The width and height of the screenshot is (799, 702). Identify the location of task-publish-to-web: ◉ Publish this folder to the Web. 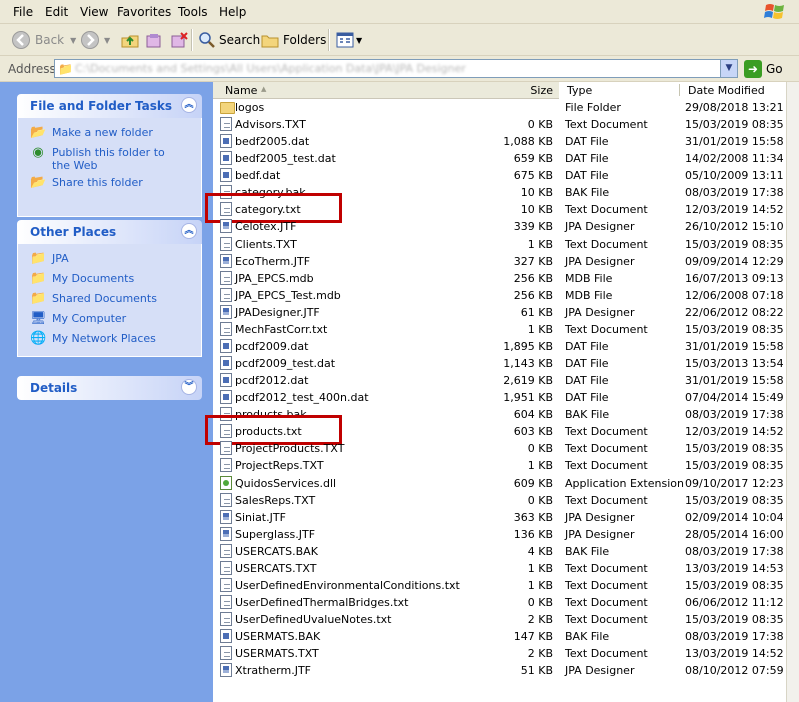
(106, 159).